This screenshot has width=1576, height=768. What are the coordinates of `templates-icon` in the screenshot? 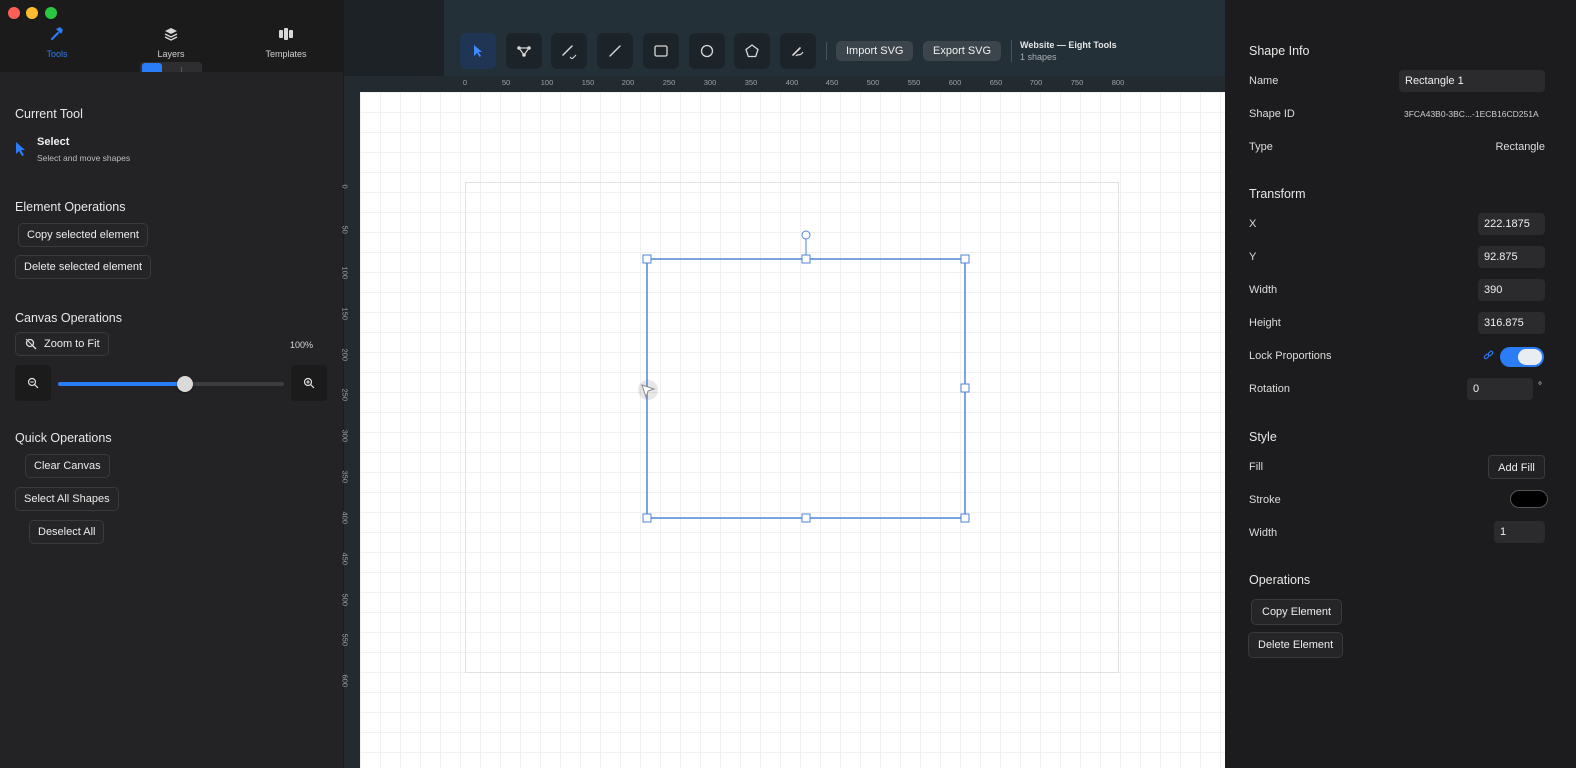 It's located at (286, 34).